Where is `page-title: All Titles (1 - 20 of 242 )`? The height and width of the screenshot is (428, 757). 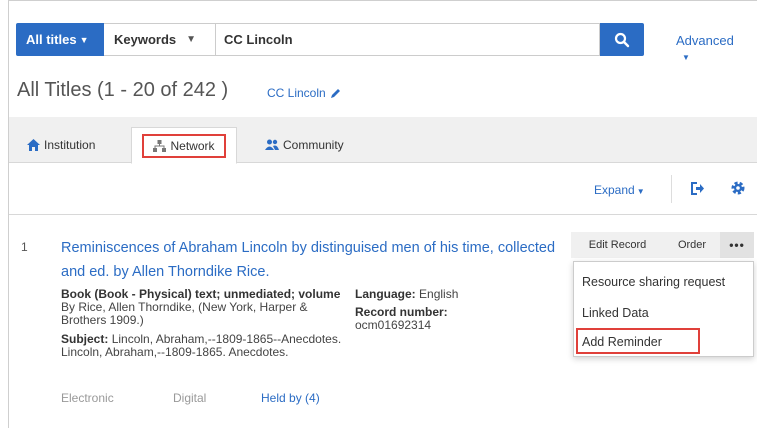
page-title: All Titles (1 - 20 of 242 ) is located at coordinates (123, 90).